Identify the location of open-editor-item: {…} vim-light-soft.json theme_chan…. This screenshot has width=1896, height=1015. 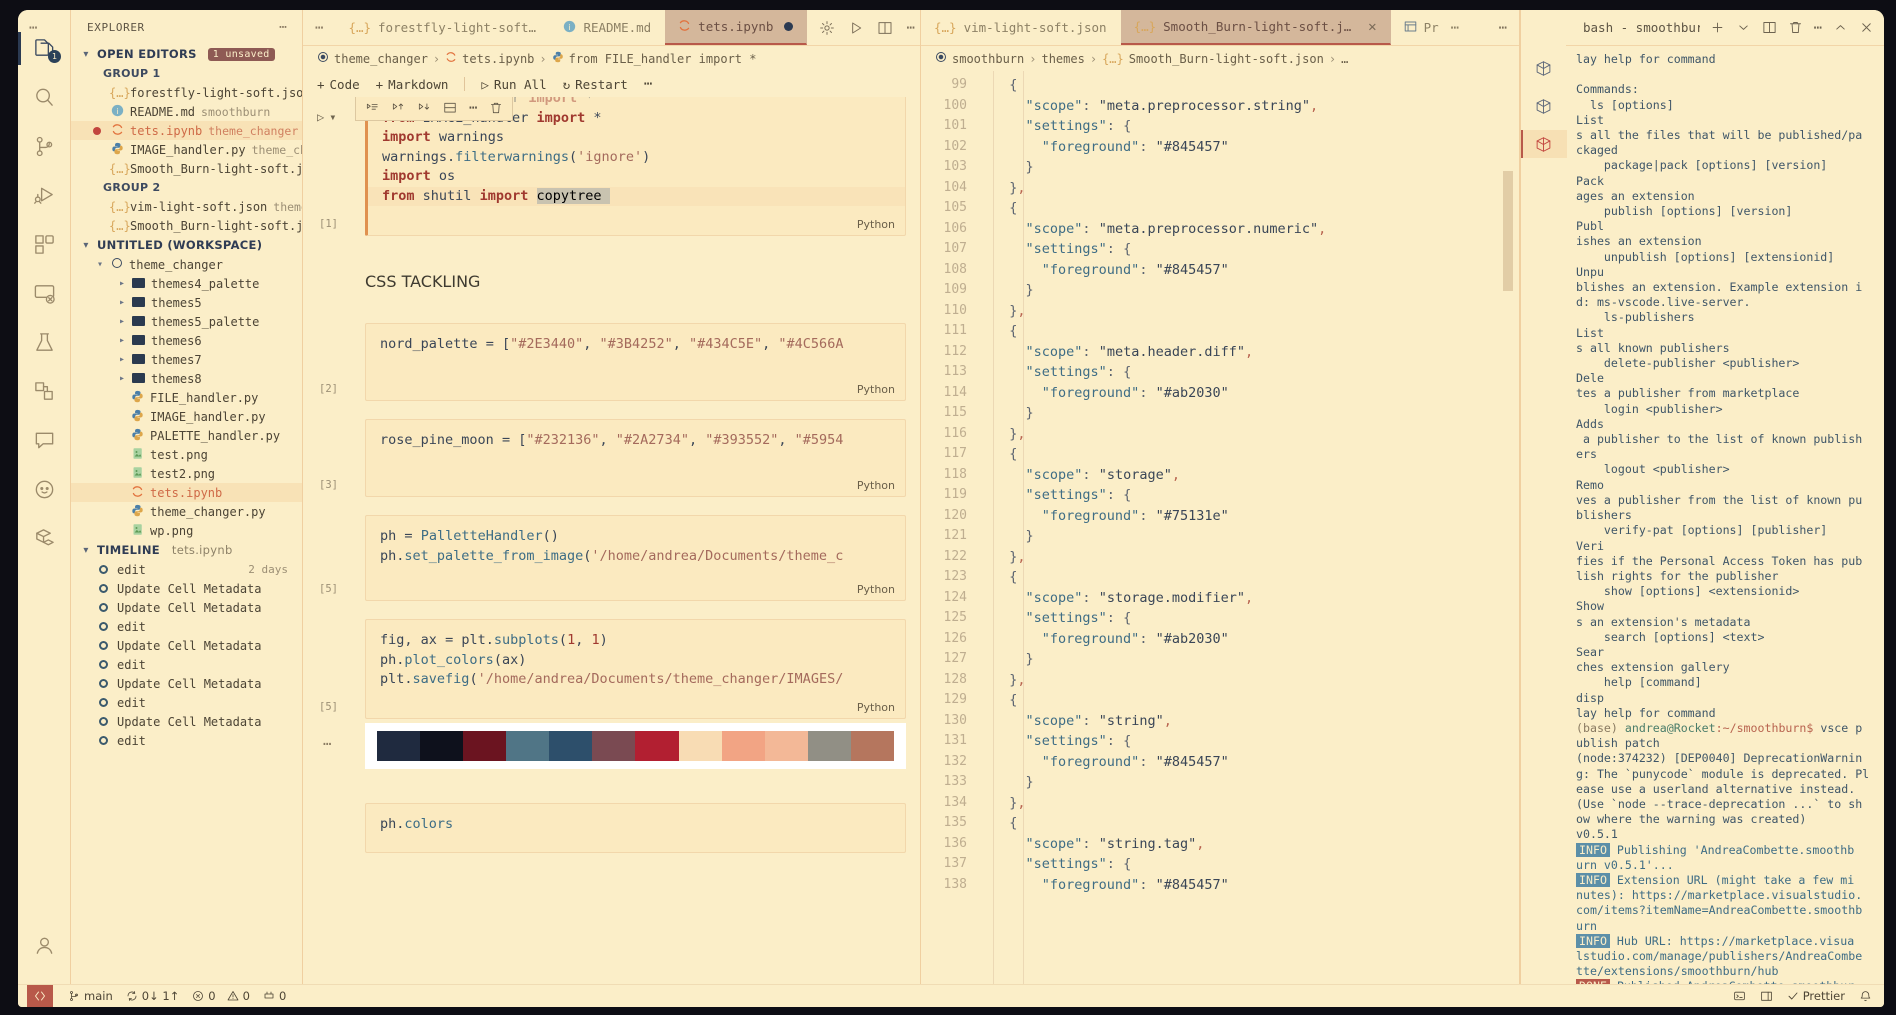
(186, 206).